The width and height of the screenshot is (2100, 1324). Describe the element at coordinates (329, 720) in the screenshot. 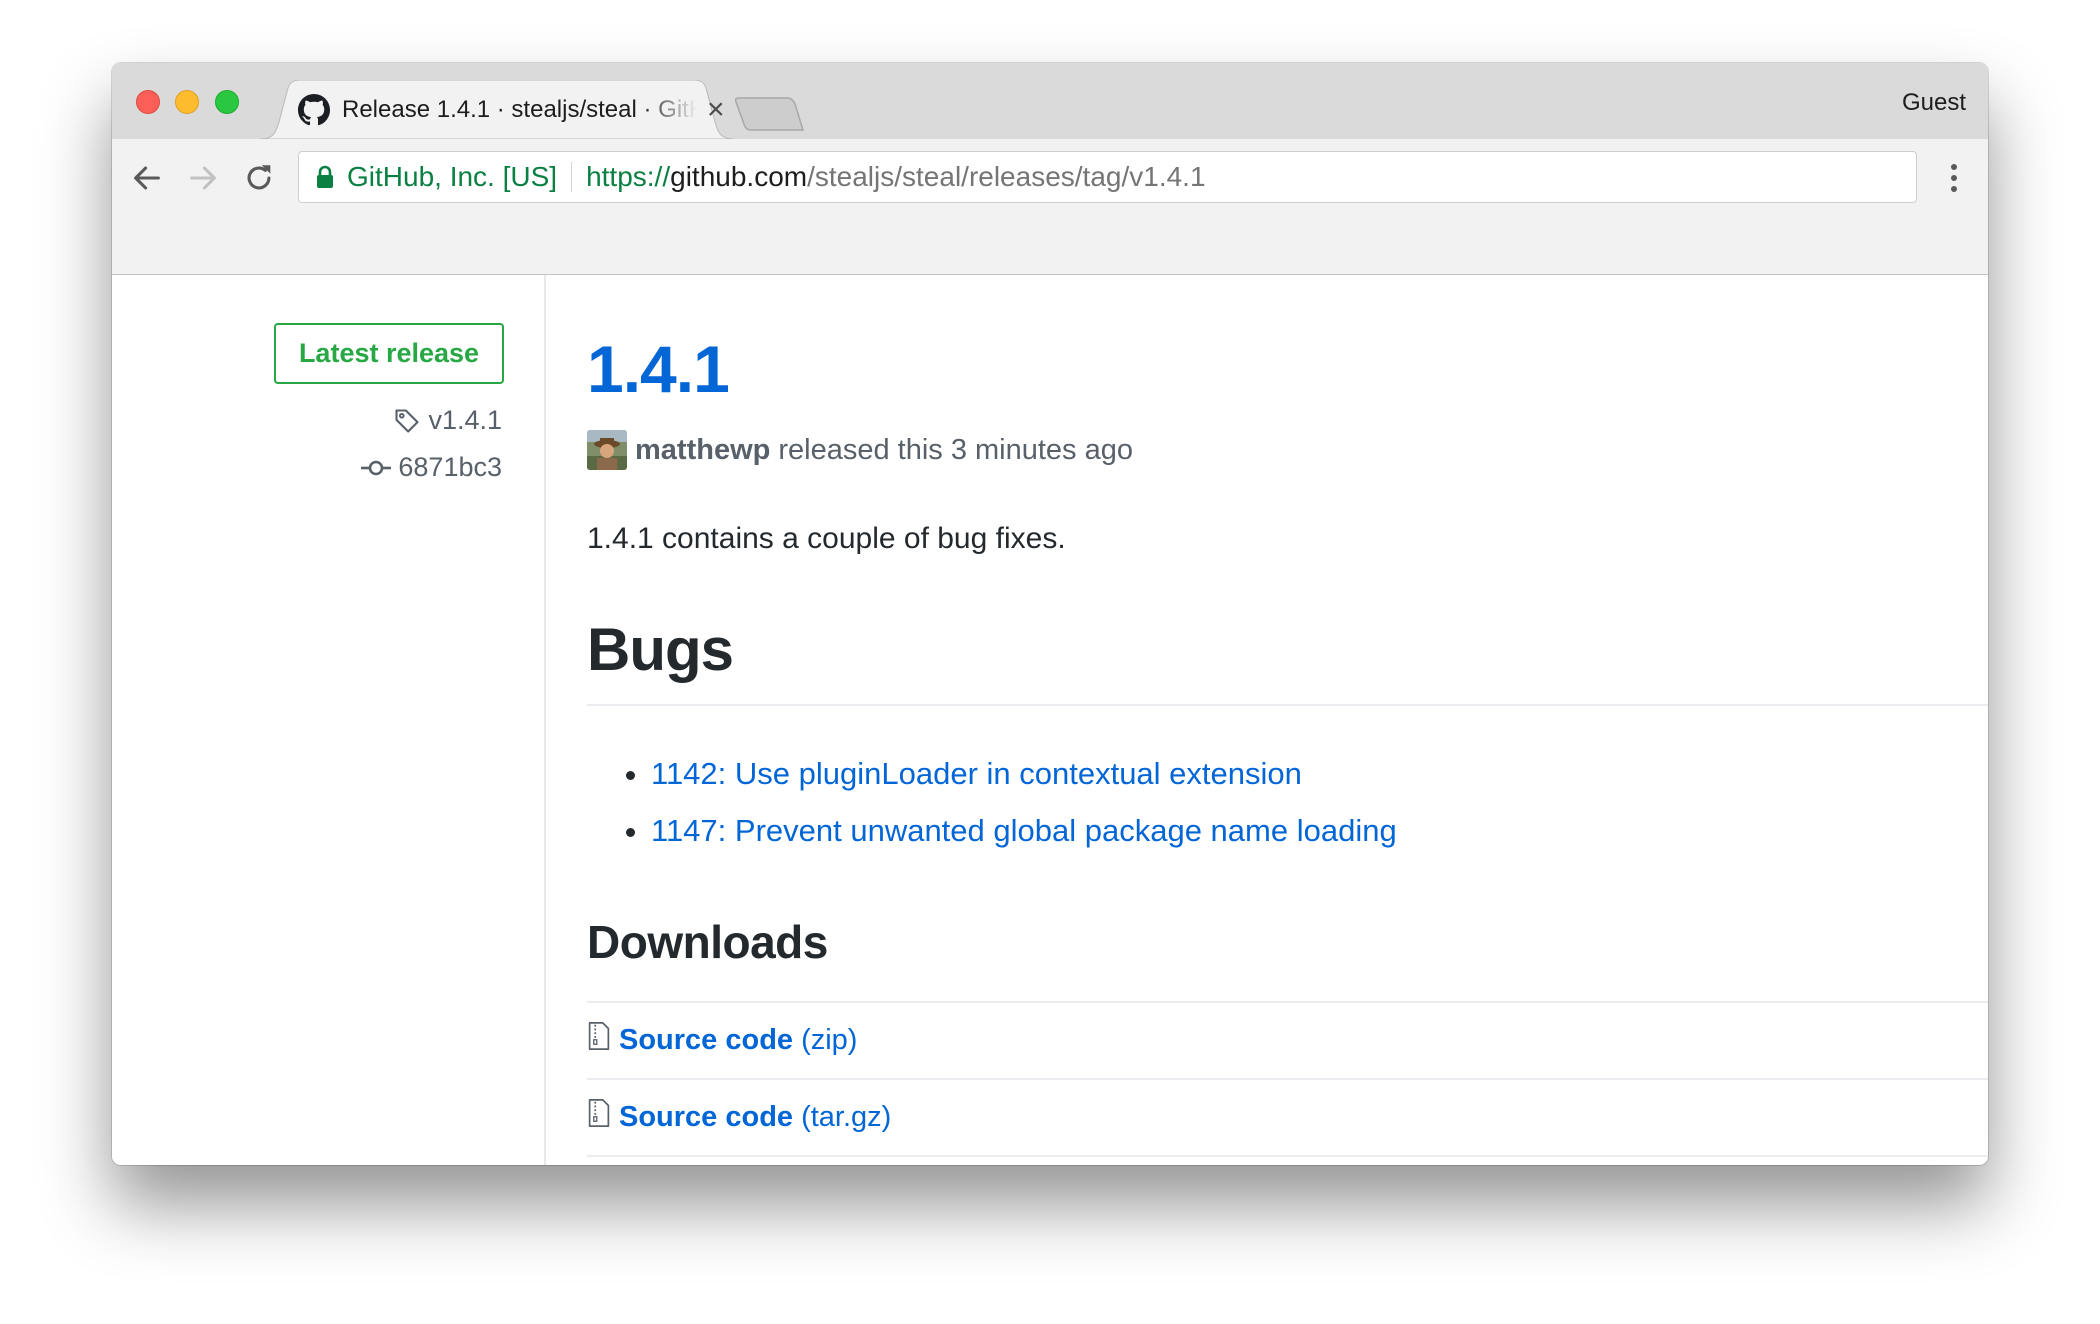

I see `release-sidebar: Latest release v1.4.1 6871bc3` at that location.